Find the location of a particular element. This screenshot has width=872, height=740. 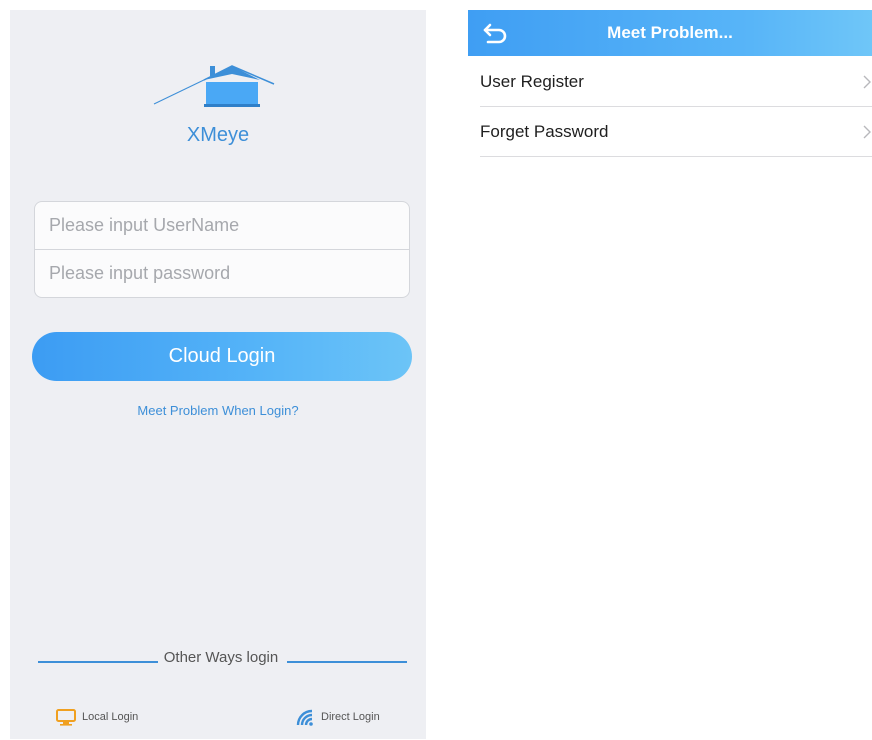

menu-item-user-register: User Register is located at coordinates (676, 82).